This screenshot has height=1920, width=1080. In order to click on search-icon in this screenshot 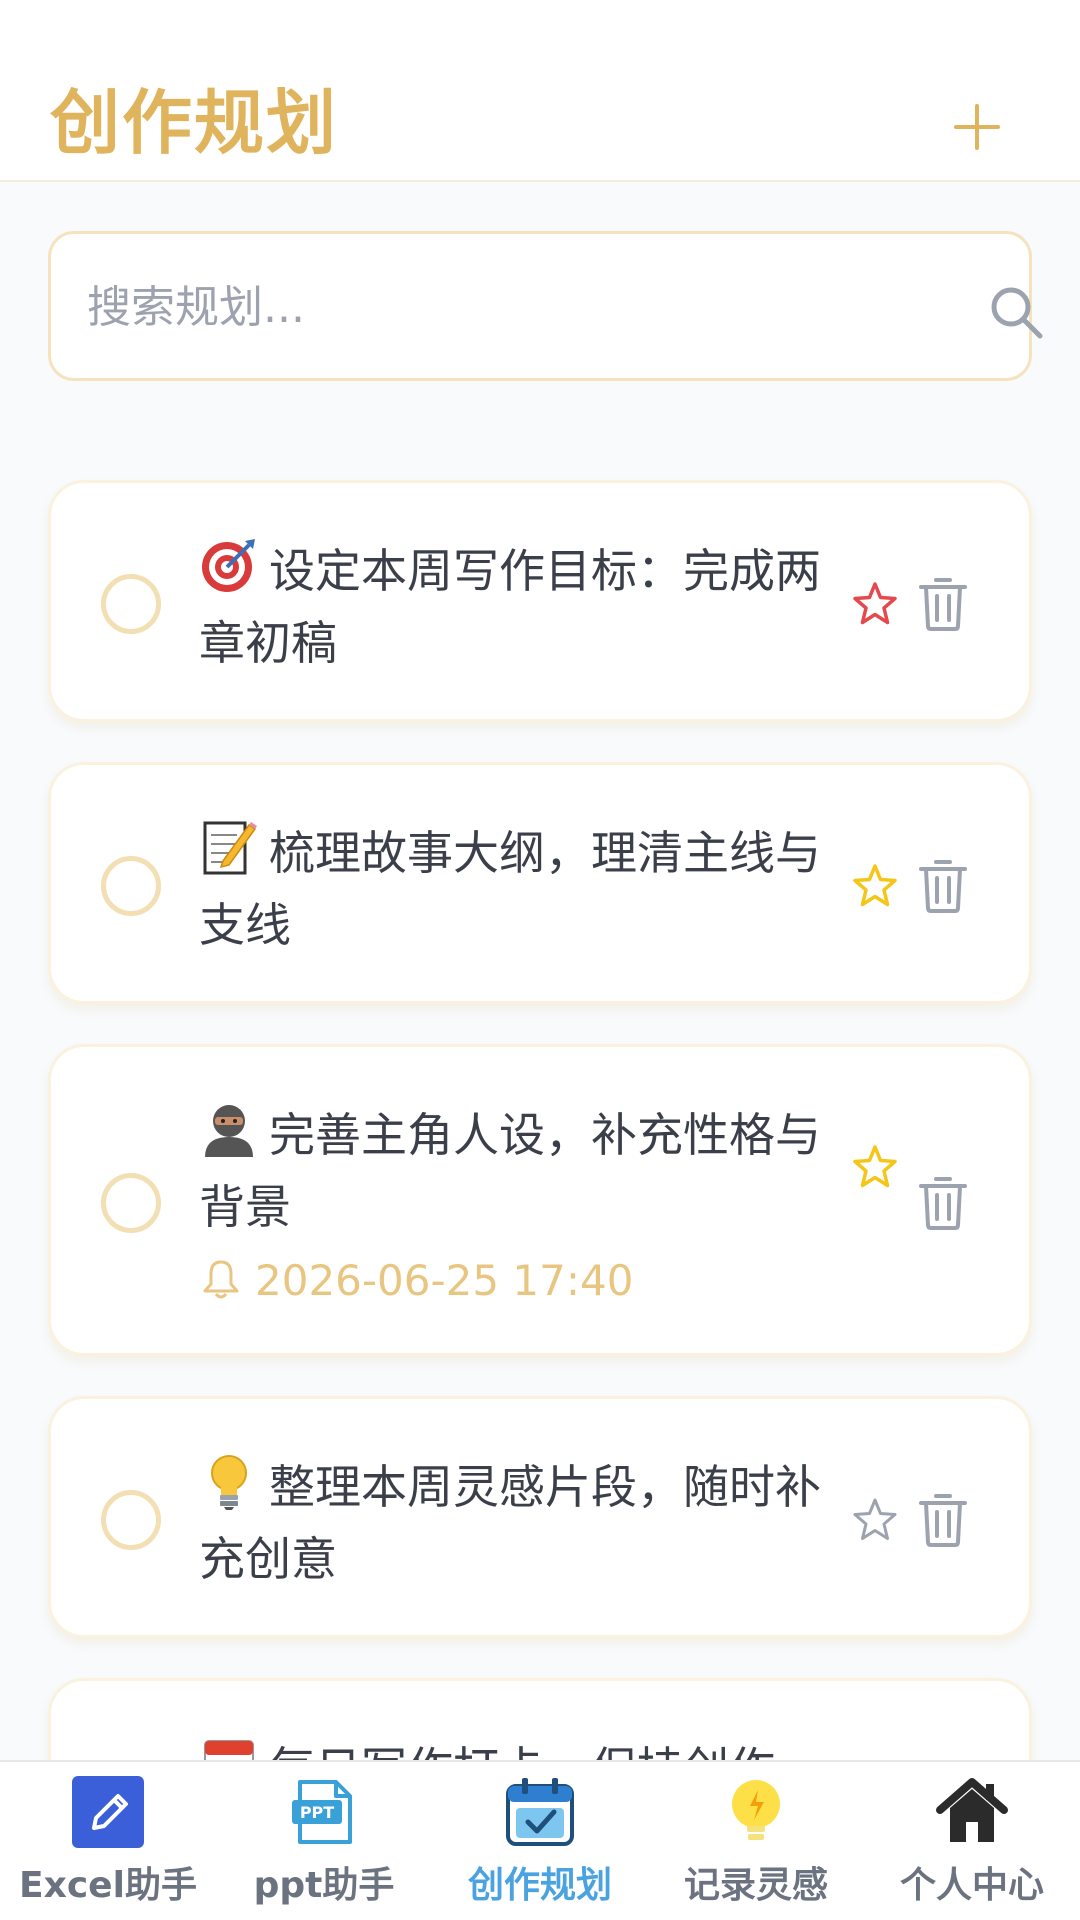, I will do `click(1016, 312)`.